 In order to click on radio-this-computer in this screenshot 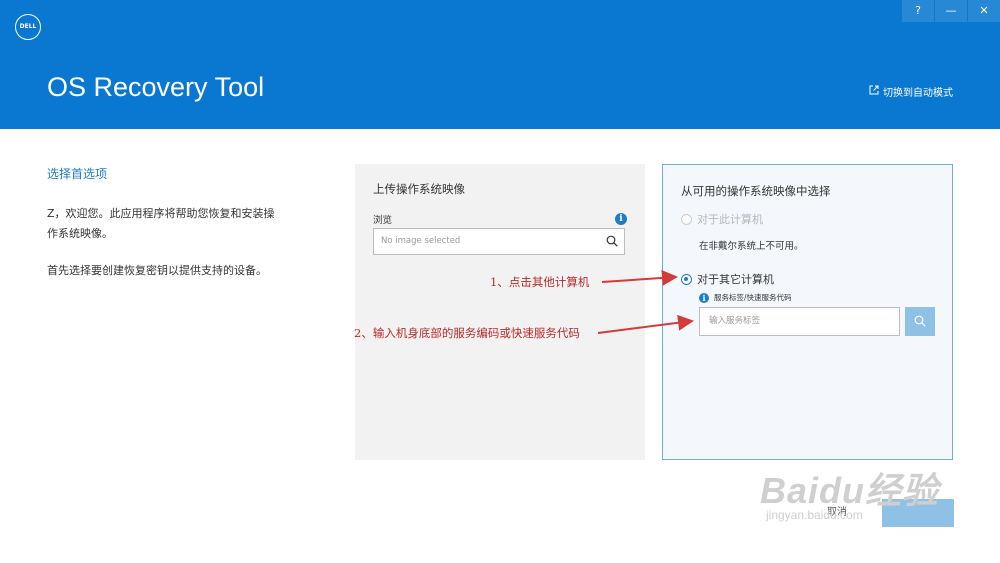, I will do `click(686, 219)`.